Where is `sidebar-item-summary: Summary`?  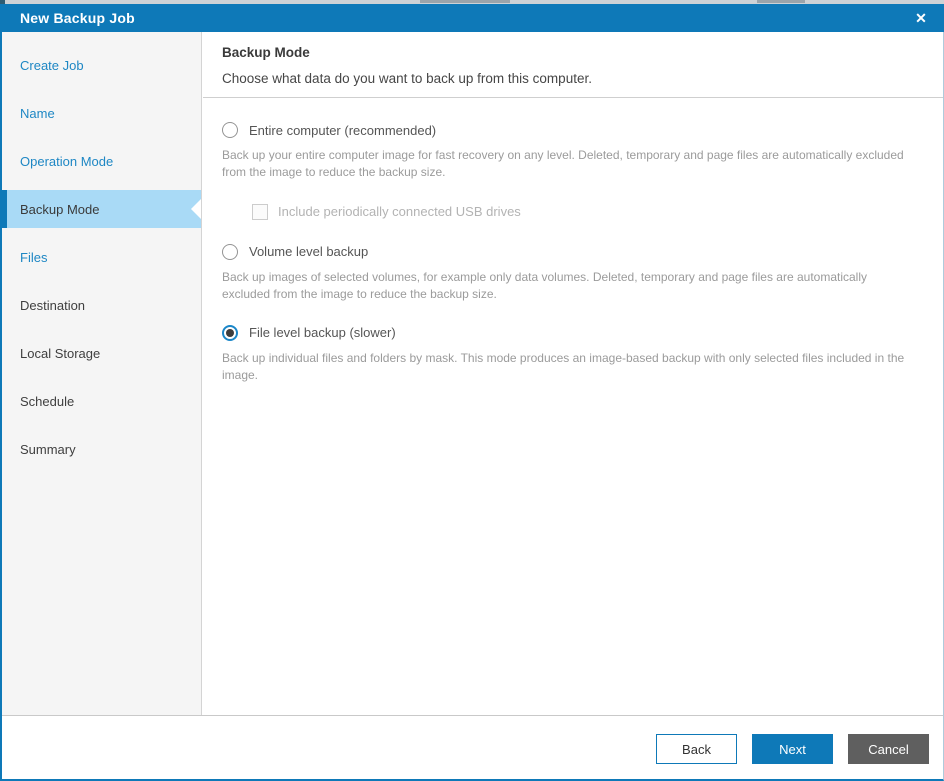 sidebar-item-summary: Summary is located at coordinates (48, 449).